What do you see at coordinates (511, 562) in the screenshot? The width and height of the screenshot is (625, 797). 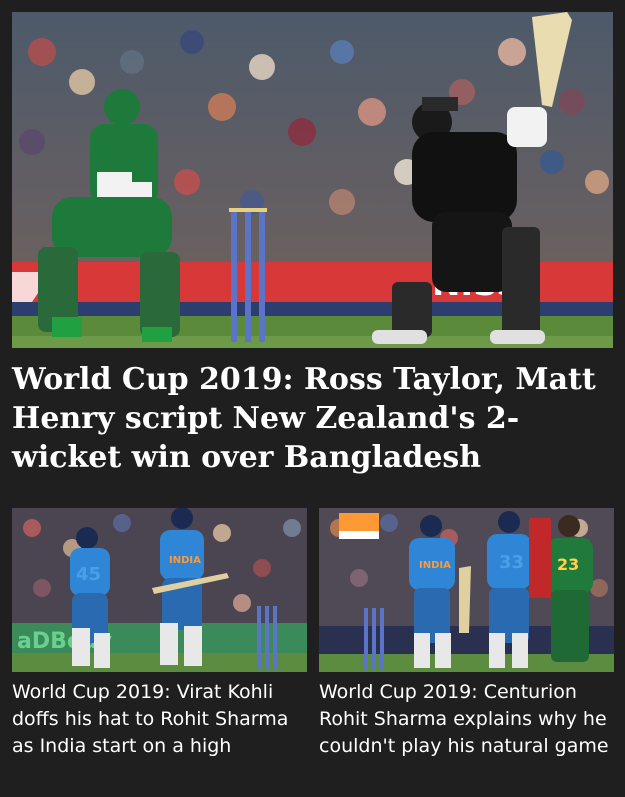 I see `card2-jersey-number: 33` at bounding box center [511, 562].